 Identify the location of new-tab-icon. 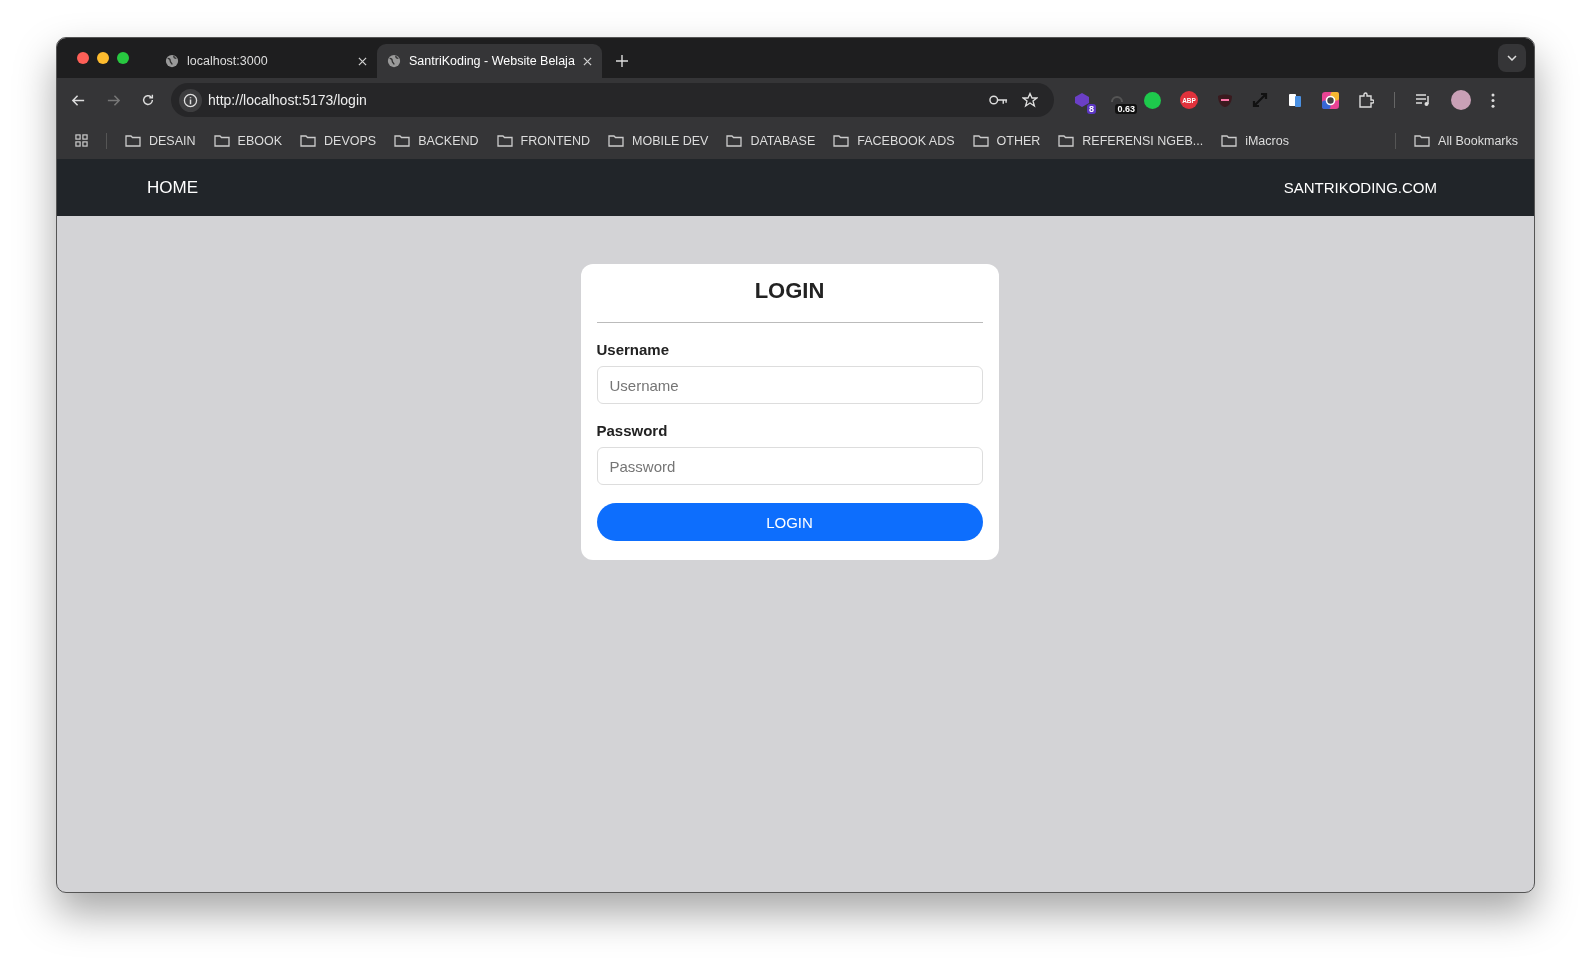
(621, 61).